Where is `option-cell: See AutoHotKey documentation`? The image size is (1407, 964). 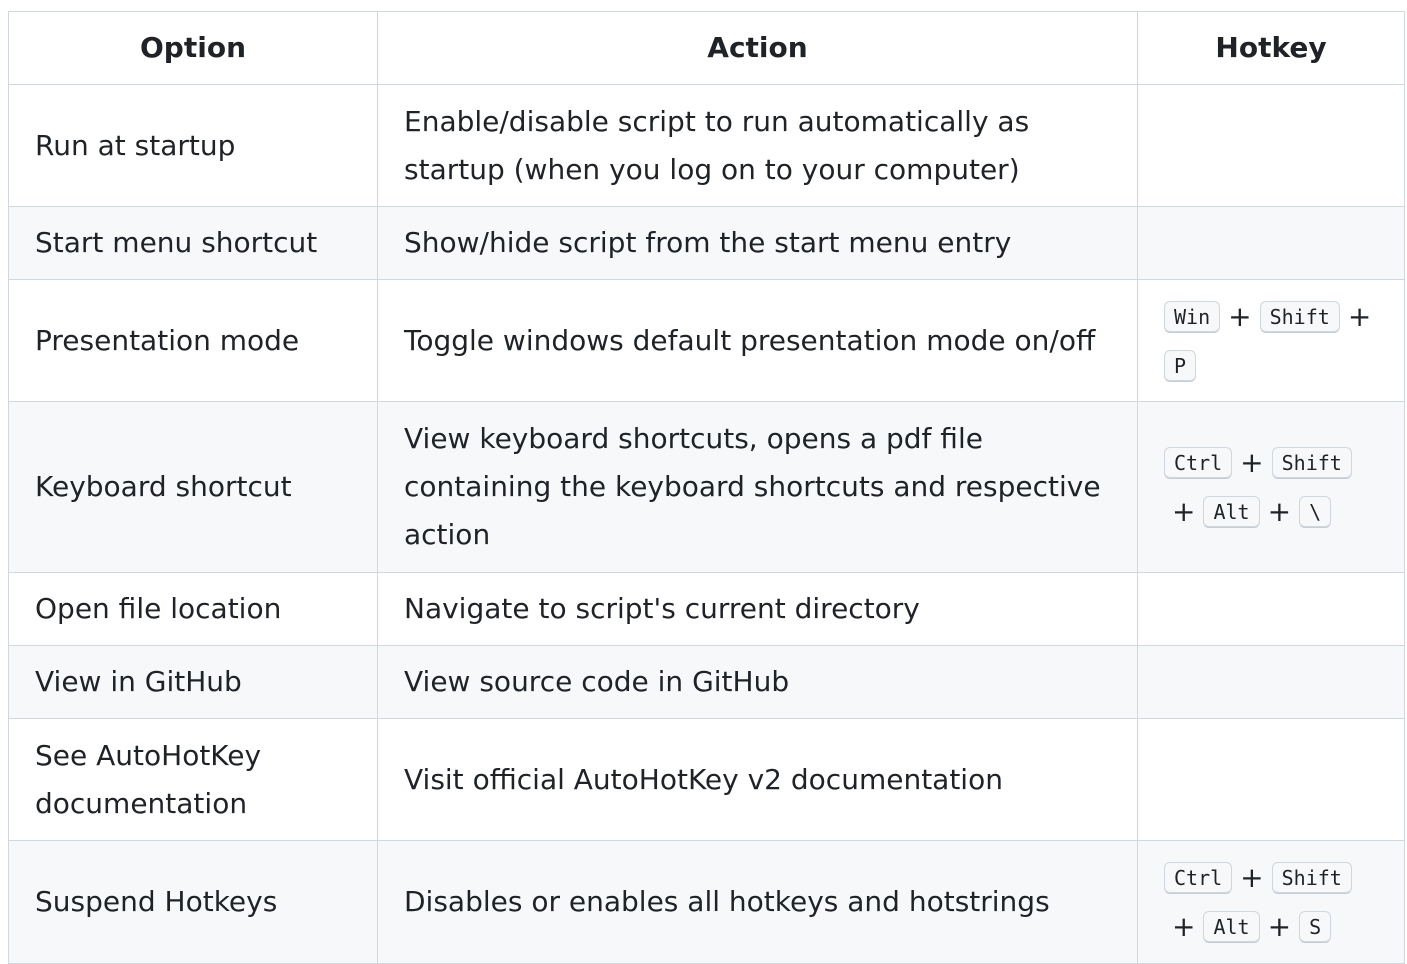 option-cell: See AutoHotKey documentation is located at coordinates (193, 779).